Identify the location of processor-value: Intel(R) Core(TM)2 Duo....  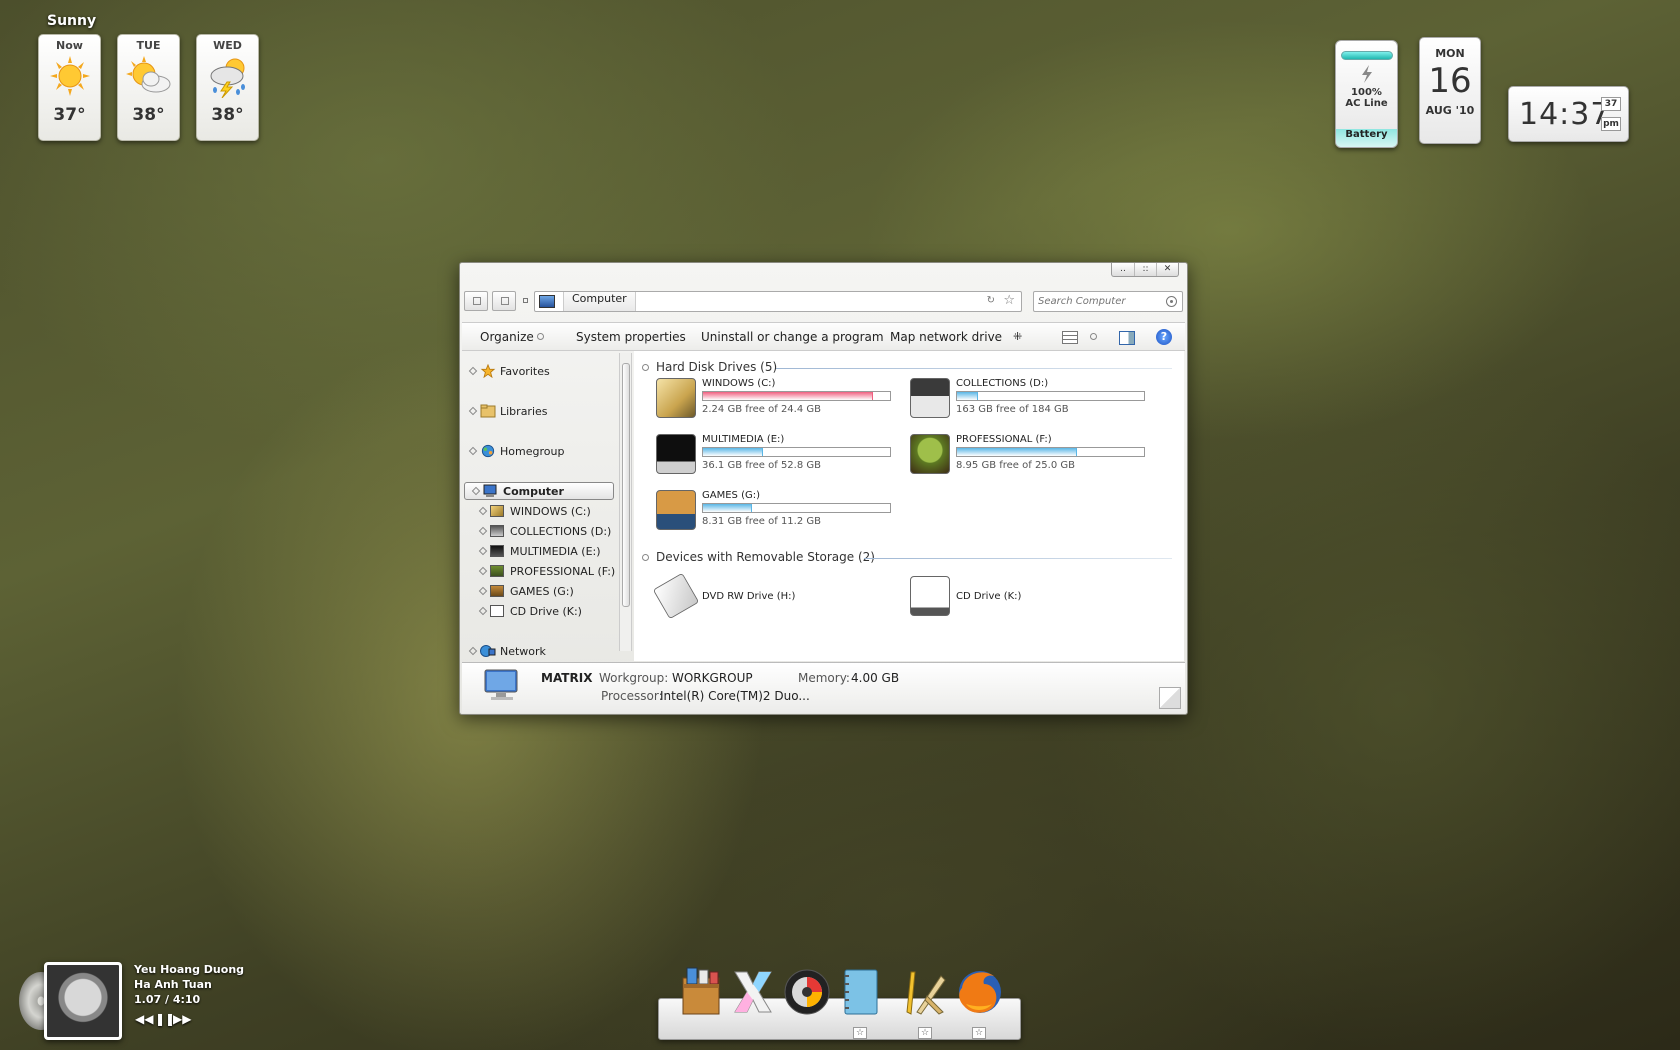
(735, 696).